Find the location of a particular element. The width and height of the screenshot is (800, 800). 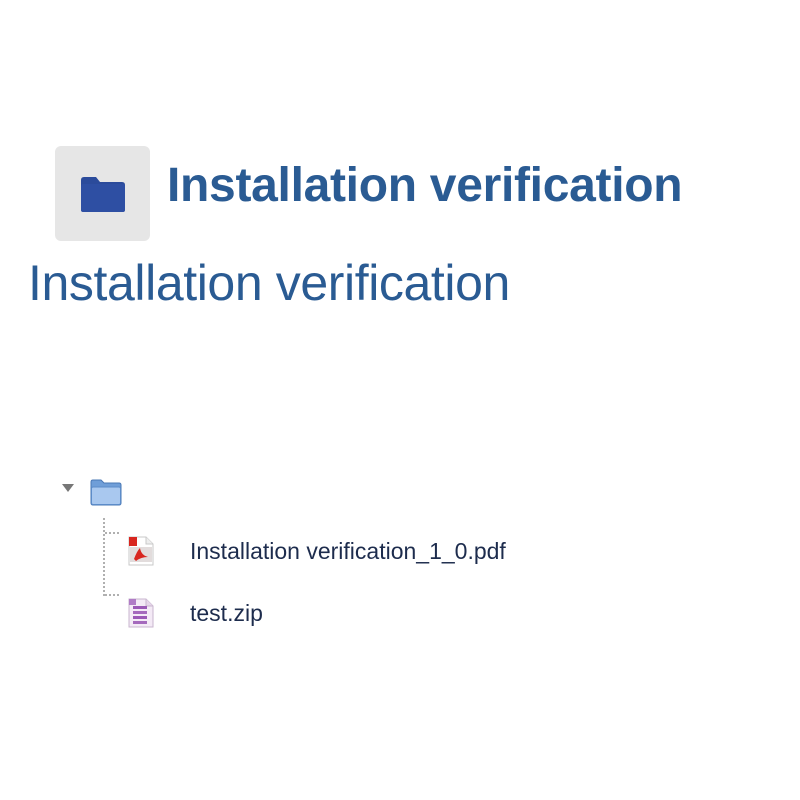

file-item-pdf: Installation verification_1_0.pdf is located at coordinates (316, 551).